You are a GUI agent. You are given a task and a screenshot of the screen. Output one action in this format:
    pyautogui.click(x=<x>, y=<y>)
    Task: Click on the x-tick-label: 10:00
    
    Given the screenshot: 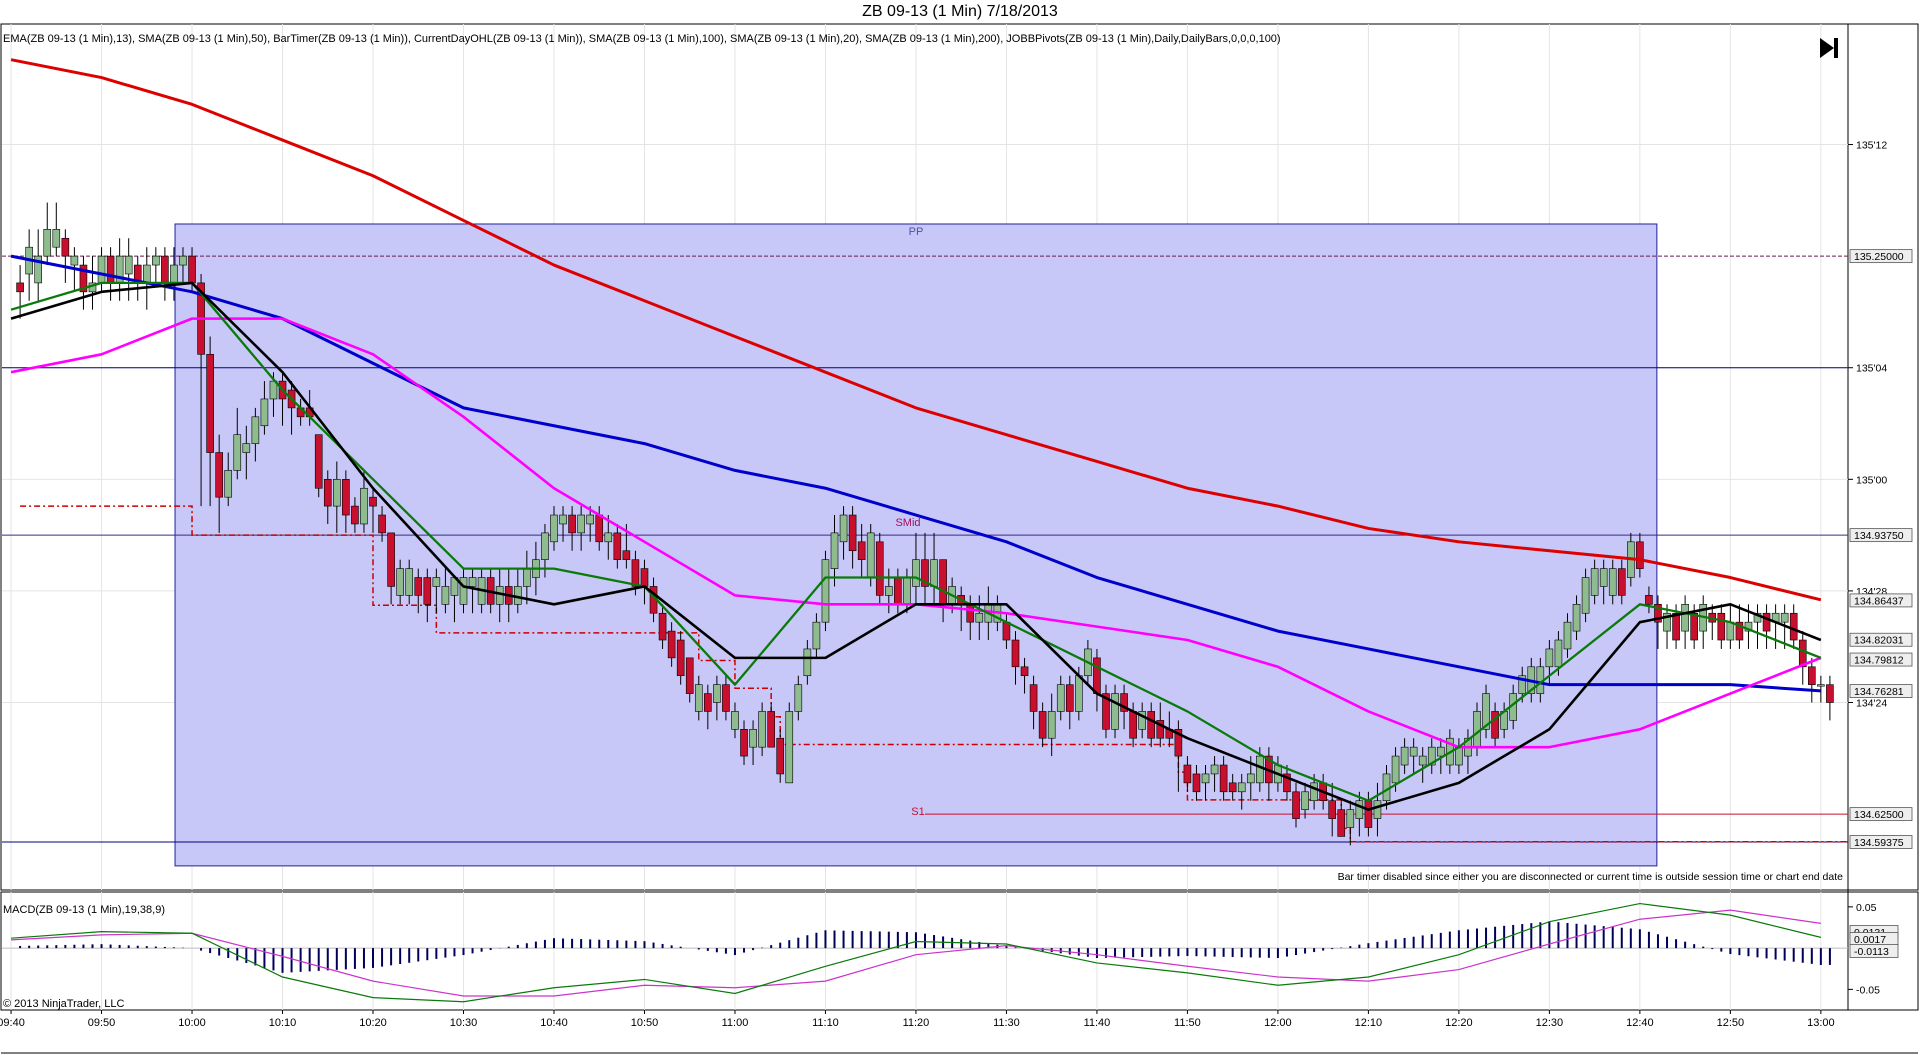 What is the action you would take?
    pyautogui.click(x=192, y=1023)
    